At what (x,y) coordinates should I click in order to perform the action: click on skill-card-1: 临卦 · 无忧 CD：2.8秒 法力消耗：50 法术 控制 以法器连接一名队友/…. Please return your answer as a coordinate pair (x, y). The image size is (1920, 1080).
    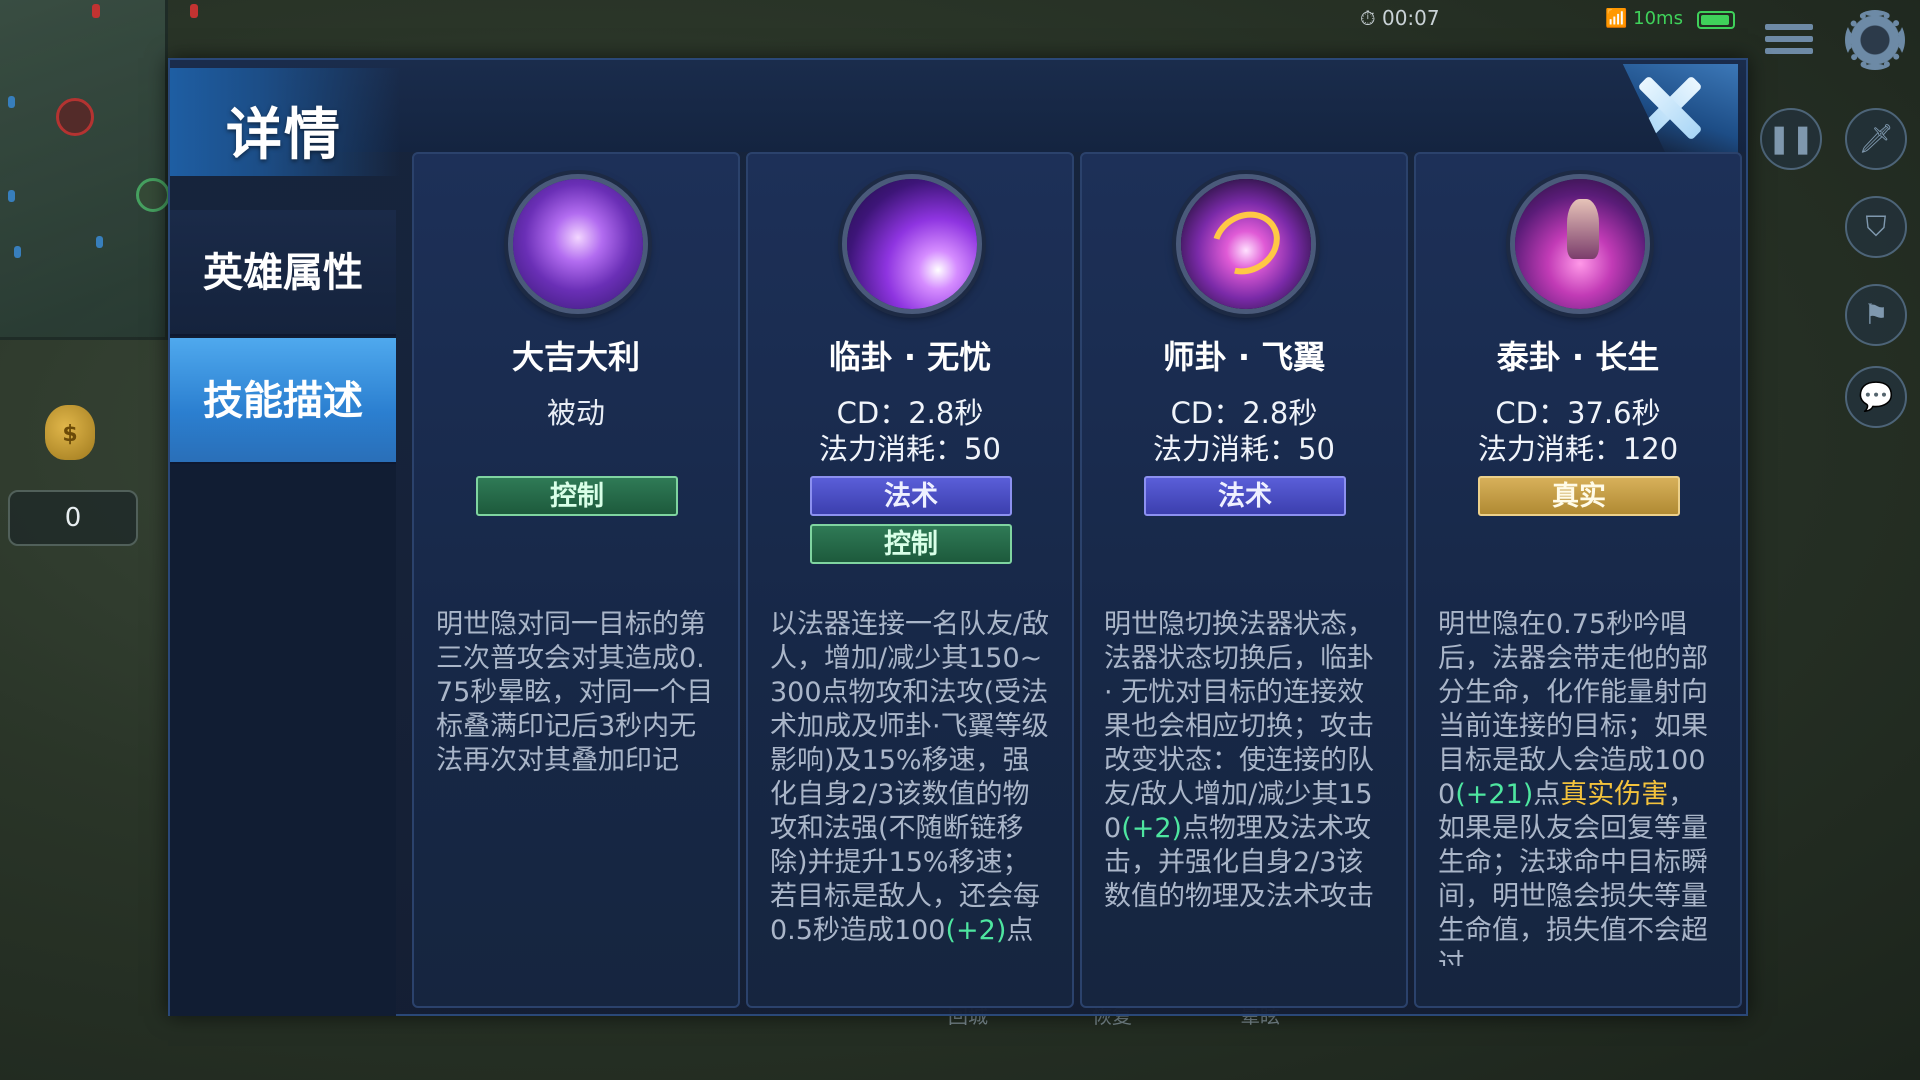
    Looking at the image, I should click on (910, 580).